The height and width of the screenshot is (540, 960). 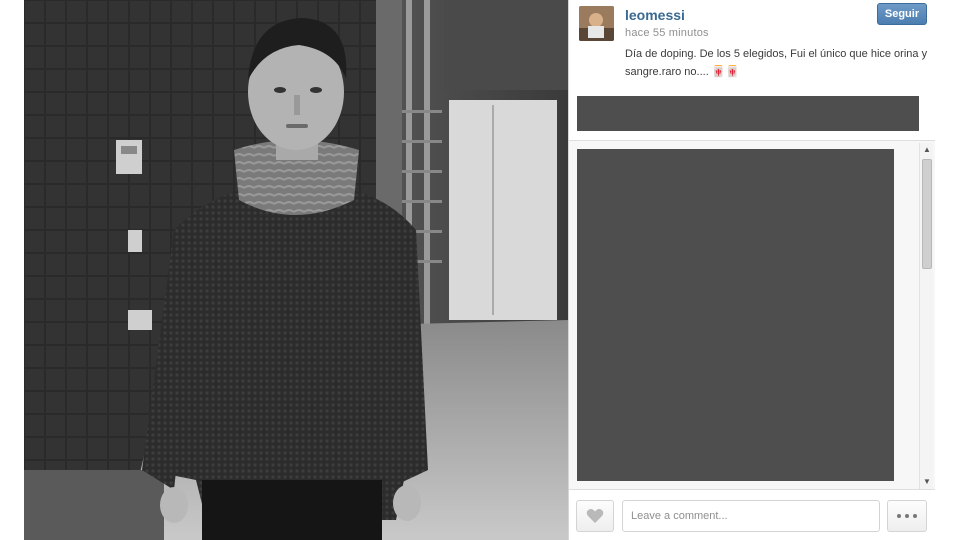 What do you see at coordinates (927, 482) in the screenshot?
I see `scroll-down-arrow-icon: ▼` at bounding box center [927, 482].